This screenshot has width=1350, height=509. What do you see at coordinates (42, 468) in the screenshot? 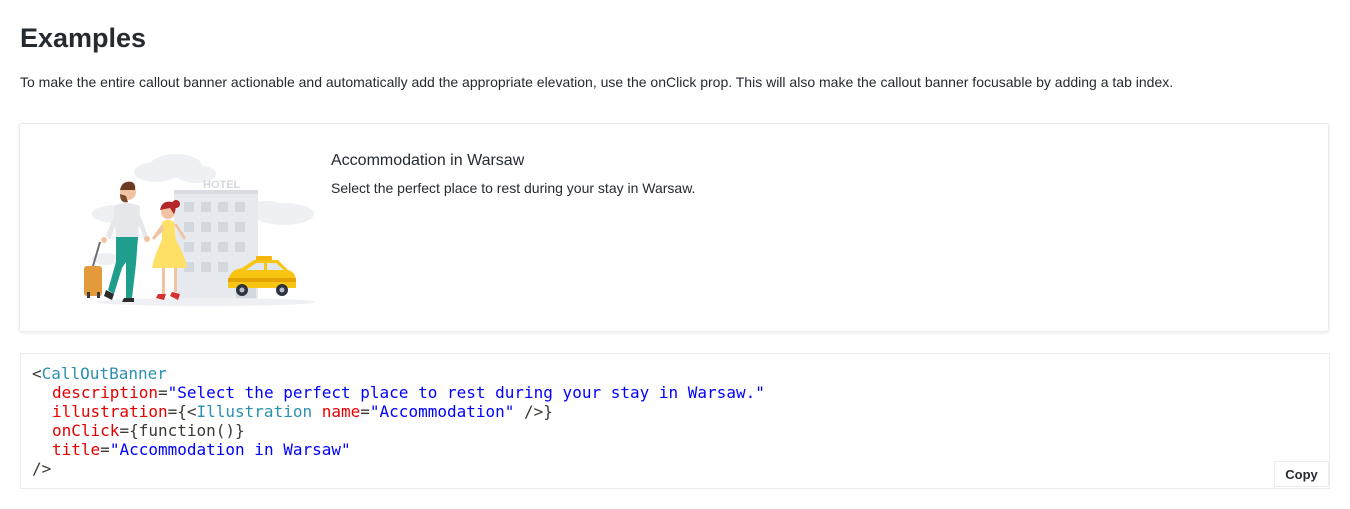
I see `code-punctuation: />` at bounding box center [42, 468].